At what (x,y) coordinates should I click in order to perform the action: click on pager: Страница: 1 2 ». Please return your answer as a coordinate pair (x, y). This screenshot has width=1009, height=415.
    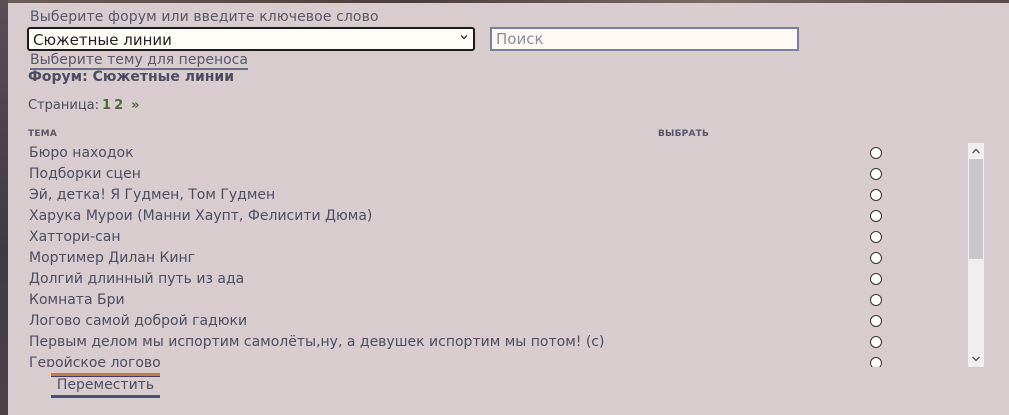
    Looking at the image, I should click on (84, 105).